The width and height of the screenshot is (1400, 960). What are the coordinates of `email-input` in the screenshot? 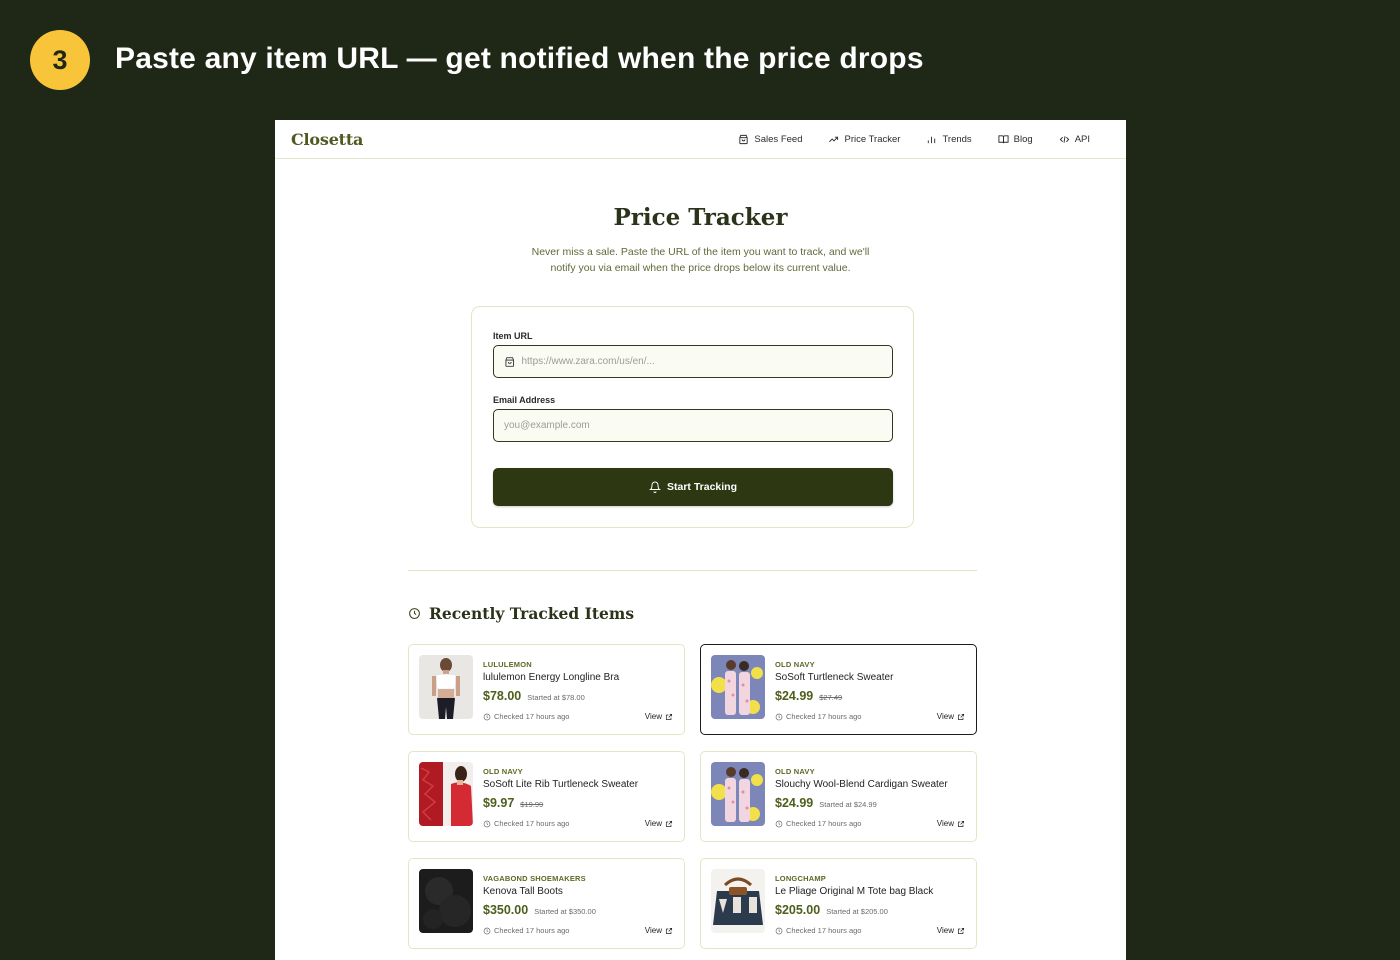 It's located at (693, 425).